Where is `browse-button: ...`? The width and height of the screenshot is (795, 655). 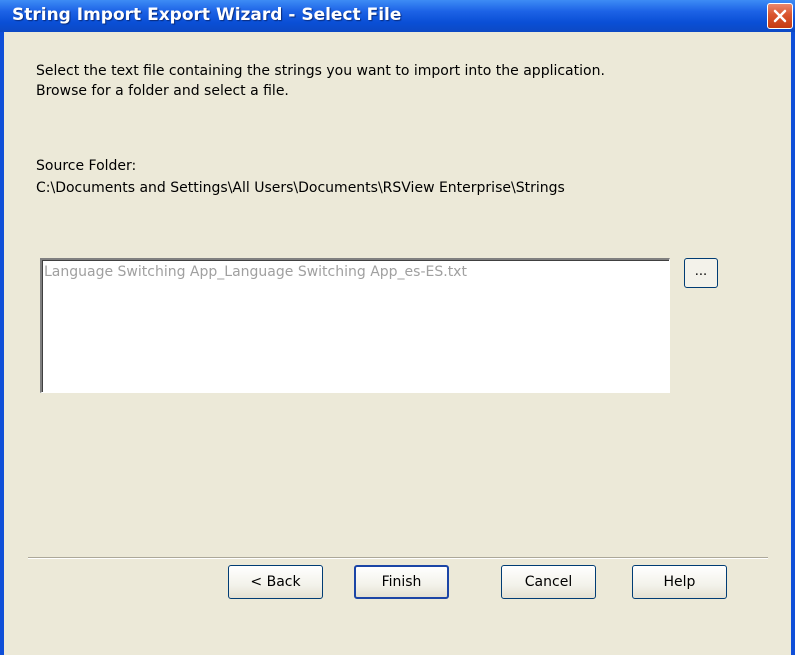 browse-button: ... is located at coordinates (701, 273).